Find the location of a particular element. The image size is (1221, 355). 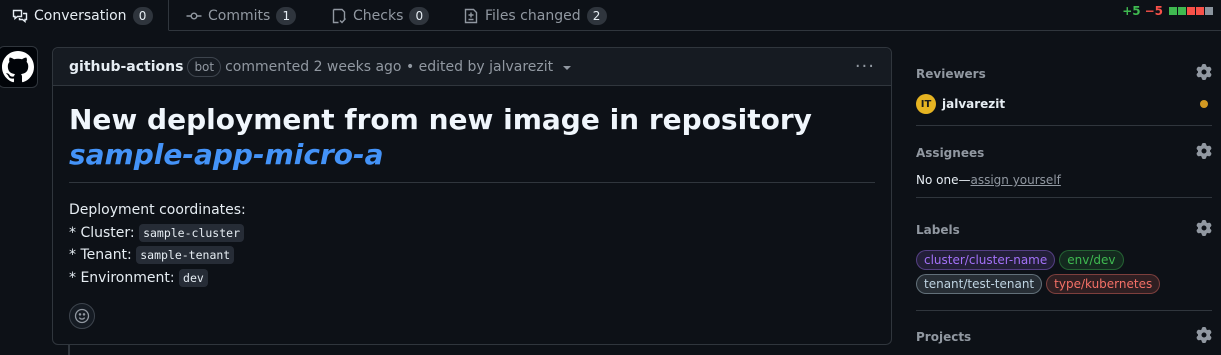

comment-discussion-icon is located at coordinates (20, 16).